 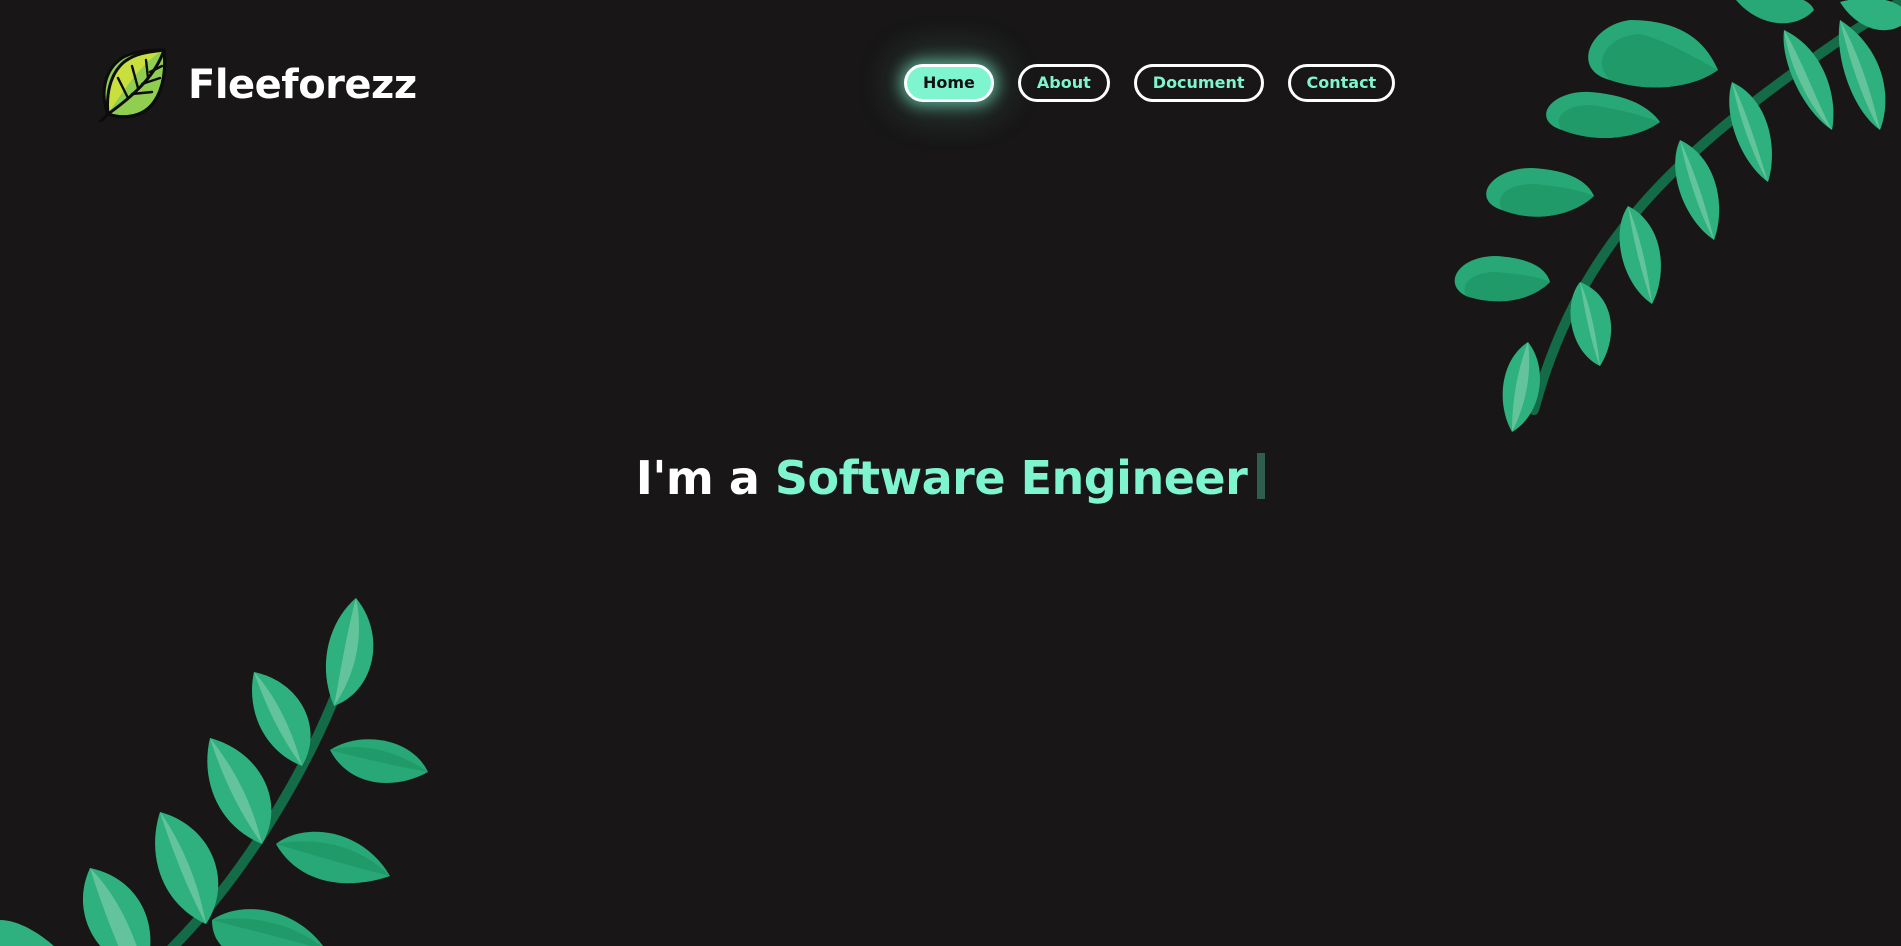 I want to click on leaf-icon, so click(x=132, y=85).